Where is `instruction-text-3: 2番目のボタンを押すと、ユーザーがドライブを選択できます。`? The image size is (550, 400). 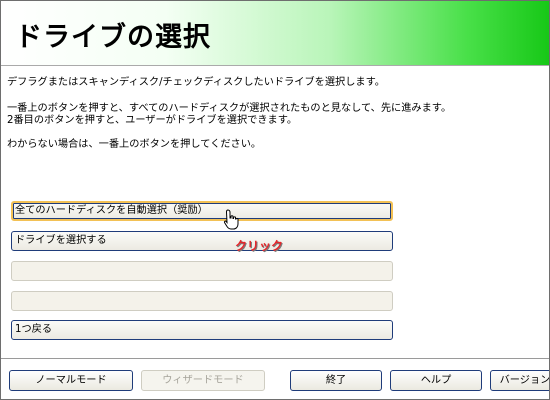
instruction-text-3: 2番目のボタンを押すと、ユーザーがドライブを選択できます。 is located at coordinates (152, 120).